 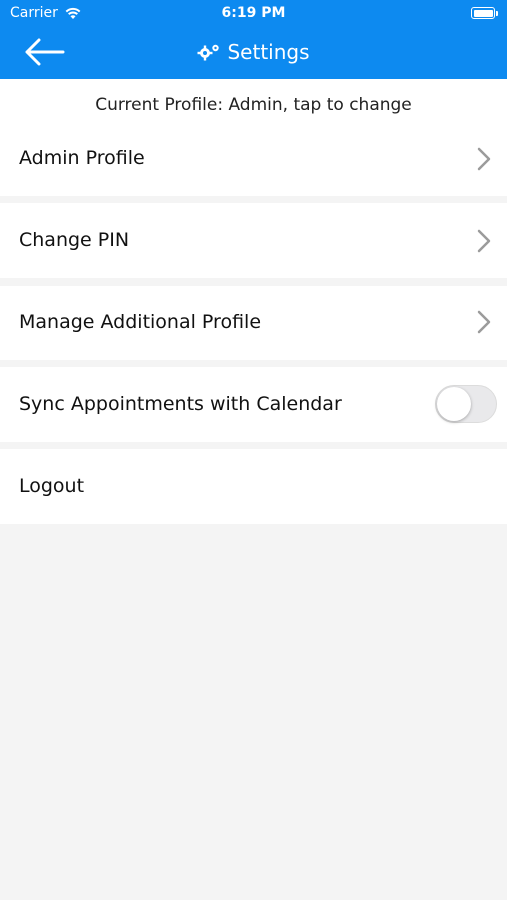 I want to click on row-label: Admin Profile, so click(x=82, y=158).